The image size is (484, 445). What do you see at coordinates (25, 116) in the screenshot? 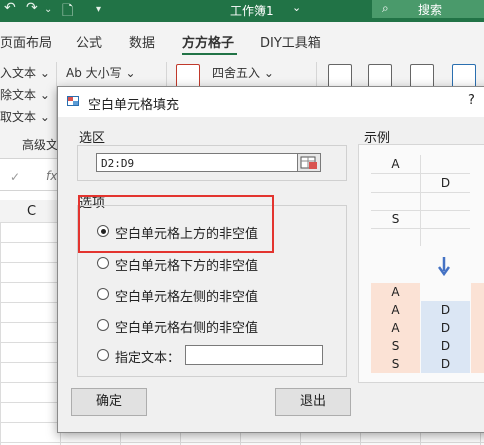
I see `extract-text-button: 取文本 ⌄` at bounding box center [25, 116].